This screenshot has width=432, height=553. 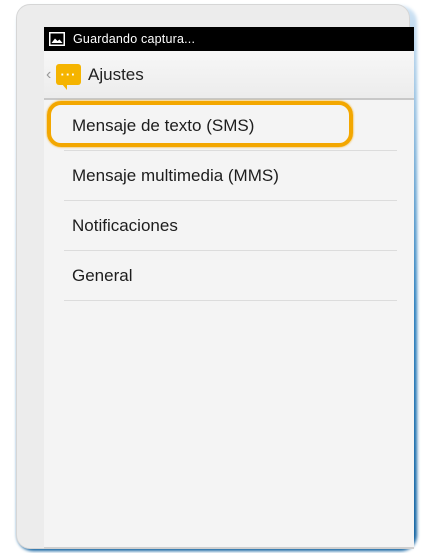 I want to click on settings-item-label: Notificaciones, so click(x=125, y=225).